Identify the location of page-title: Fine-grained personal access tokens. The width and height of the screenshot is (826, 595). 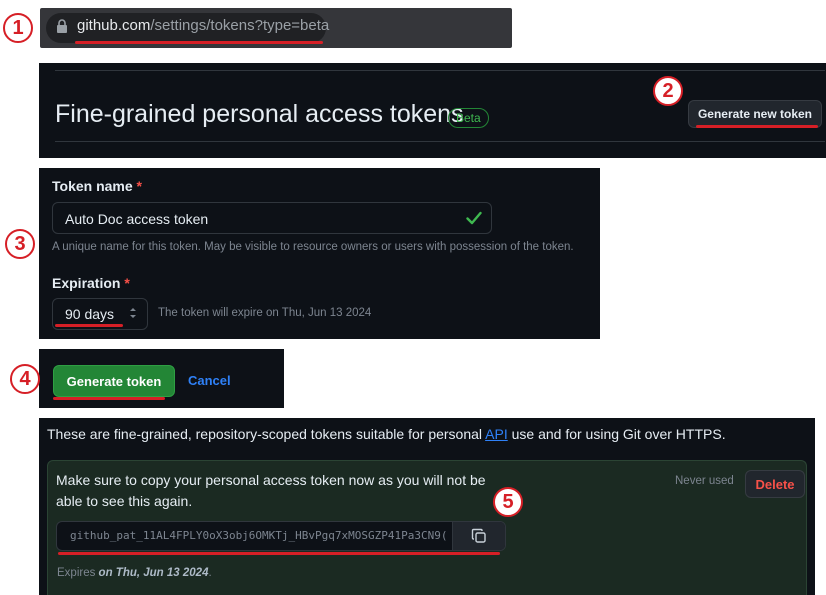
(259, 114).